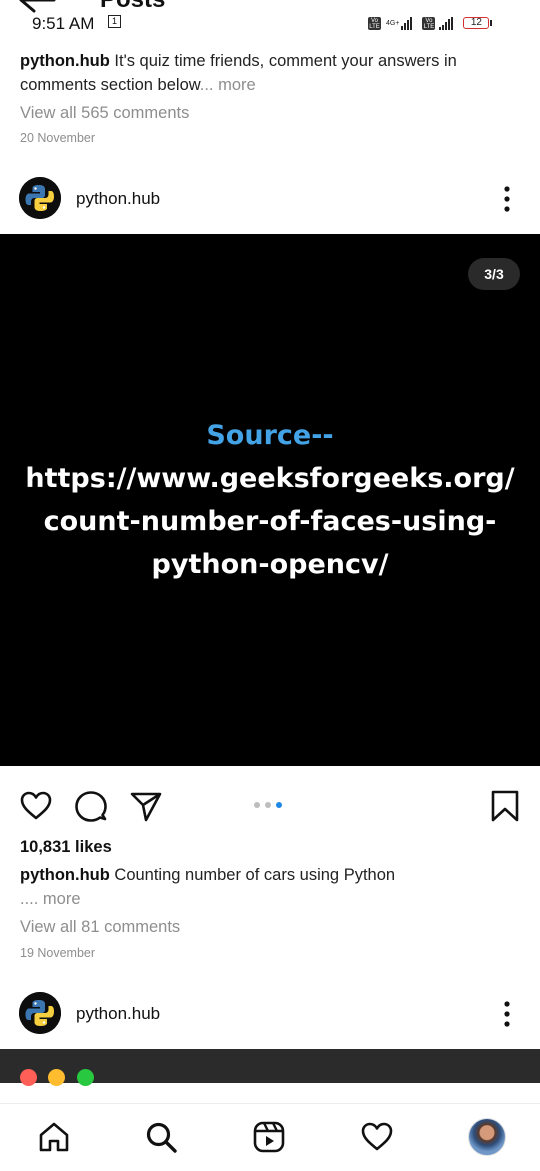 The height and width of the screenshot is (1171, 540). What do you see at coordinates (104, 113) in the screenshot?
I see `view-comments-link: View all 565 comments` at bounding box center [104, 113].